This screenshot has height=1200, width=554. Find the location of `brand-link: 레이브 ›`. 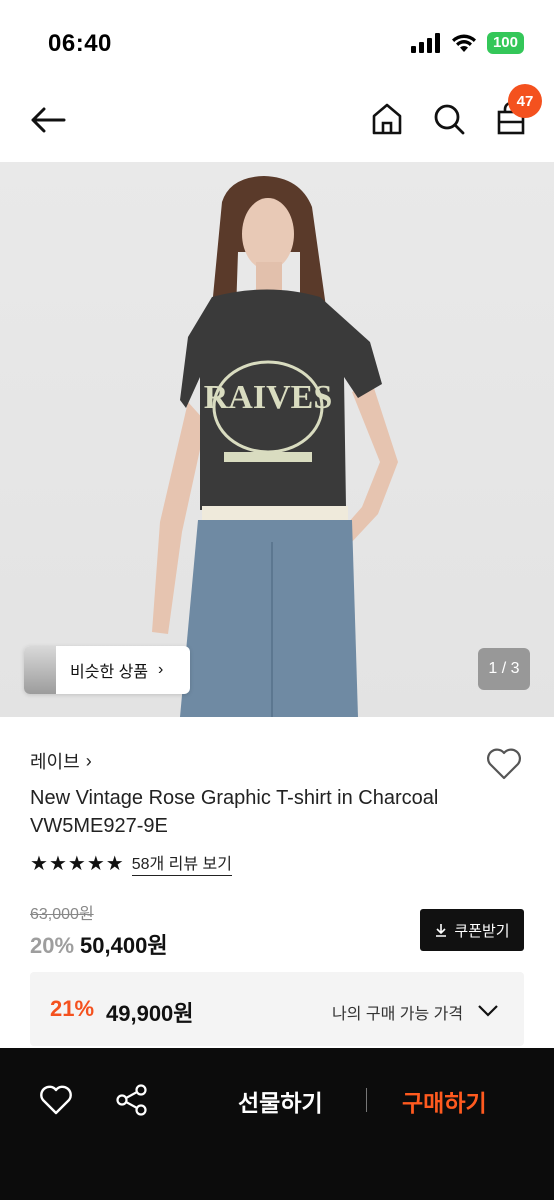

brand-link: 레이브 › is located at coordinates (61, 761).